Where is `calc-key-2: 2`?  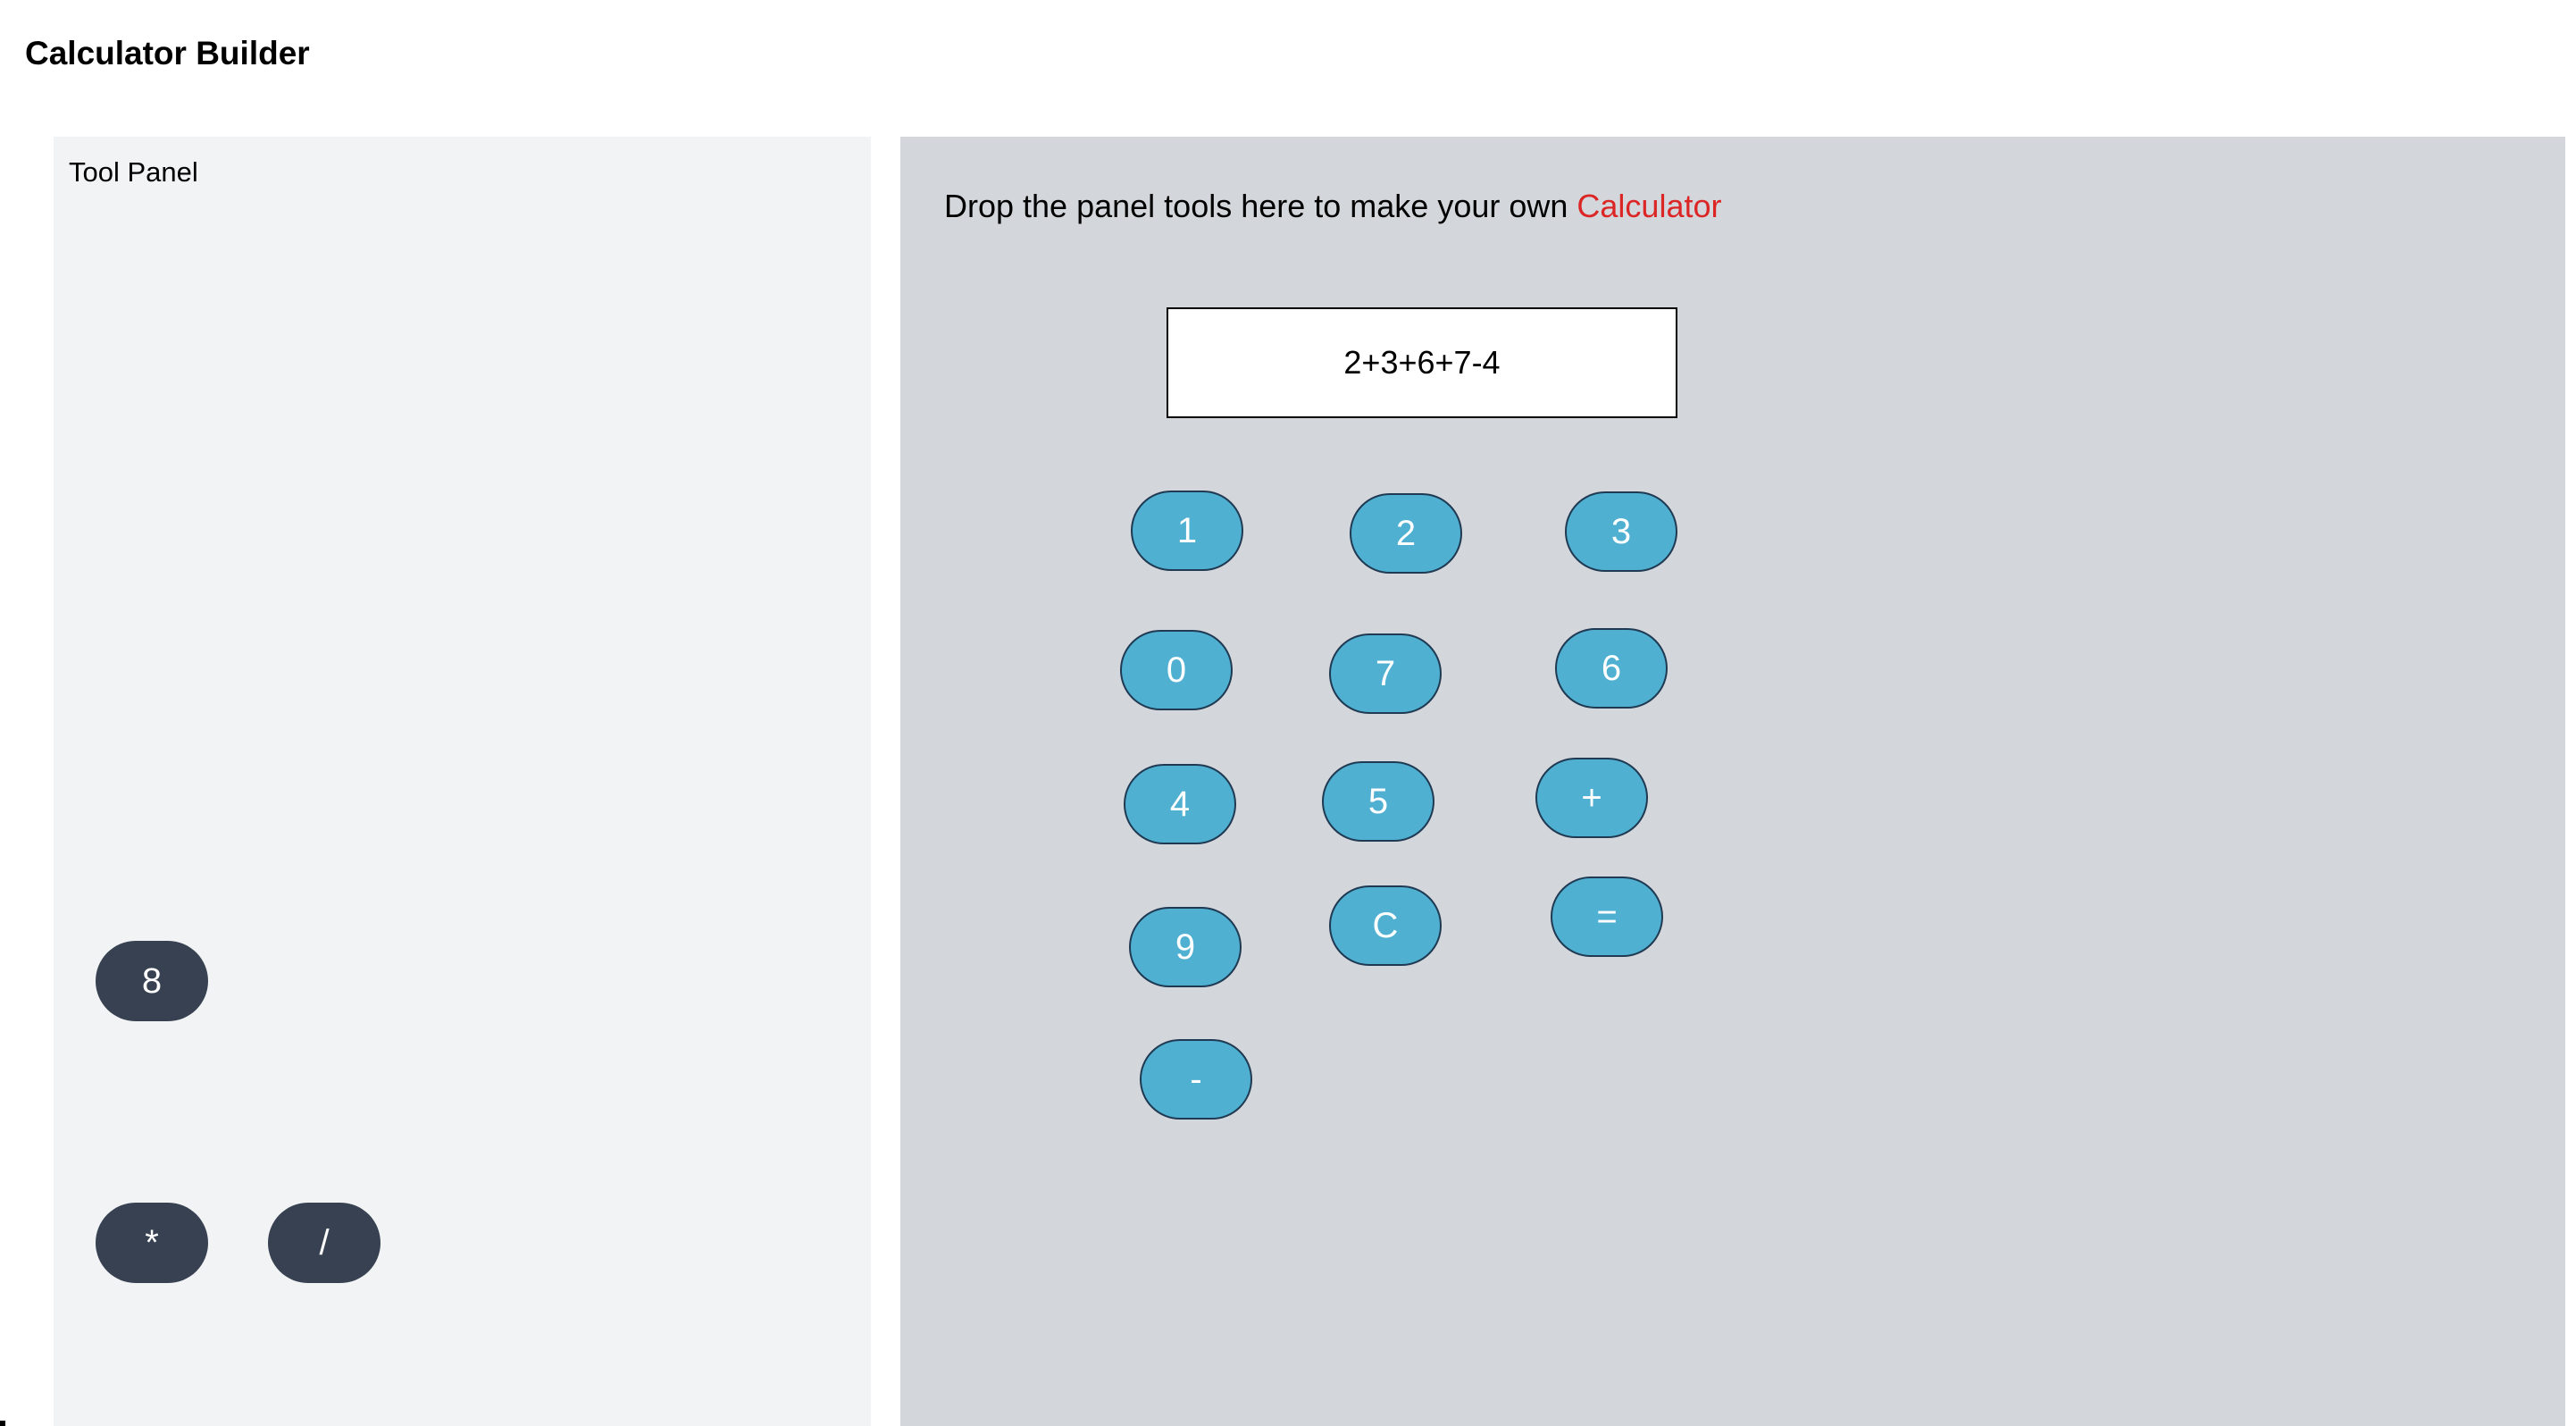 calc-key-2: 2 is located at coordinates (1406, 533).